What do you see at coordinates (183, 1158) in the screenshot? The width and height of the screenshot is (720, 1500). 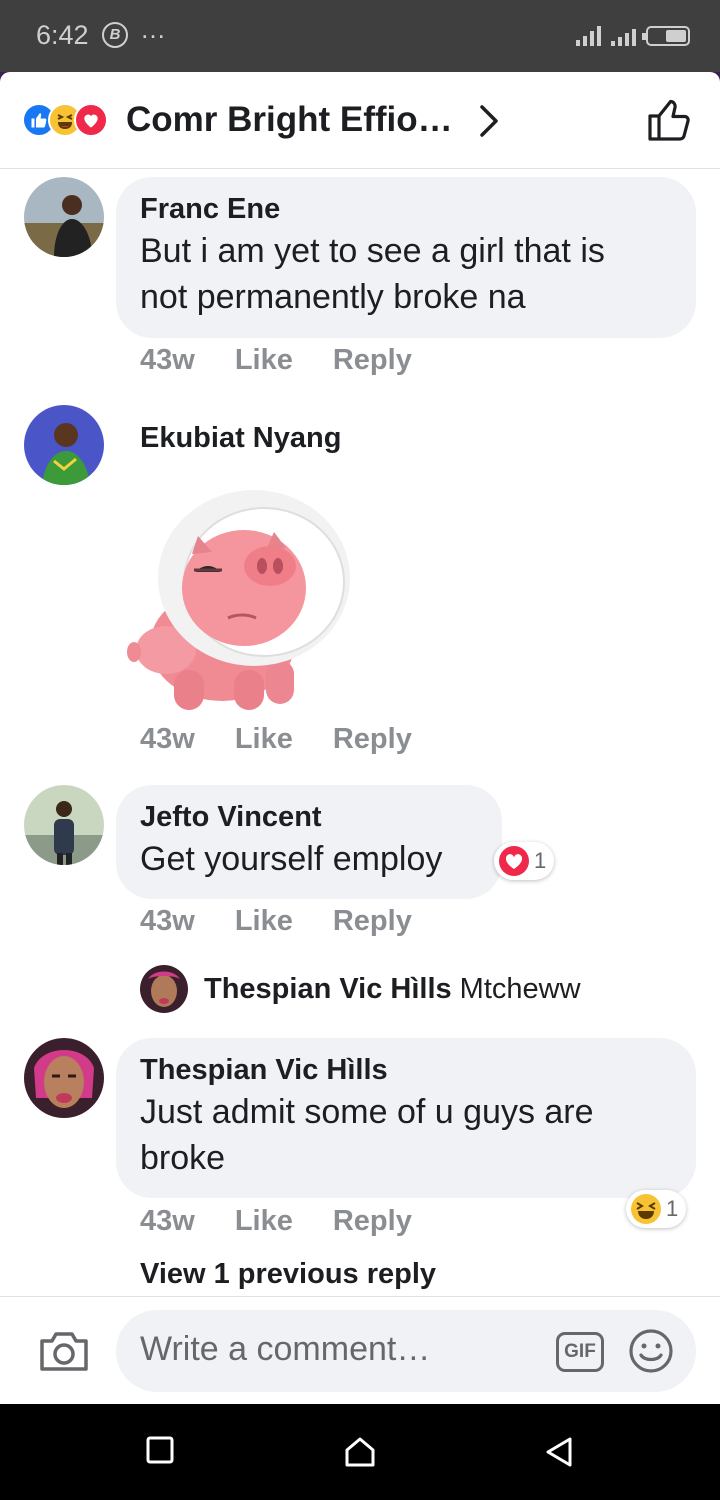 I see `comment-text: broke` at bounding box center [183, 1158].